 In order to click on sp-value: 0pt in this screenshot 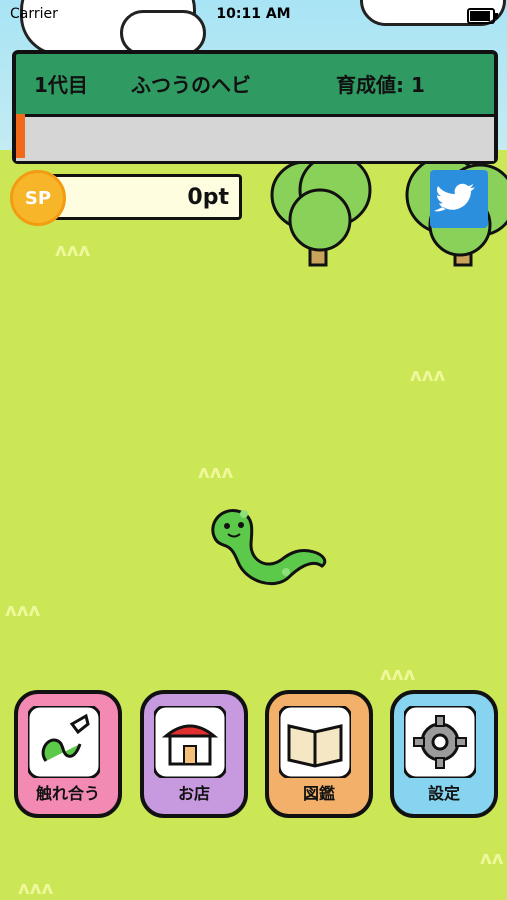, I will do `click(208, 197)`.